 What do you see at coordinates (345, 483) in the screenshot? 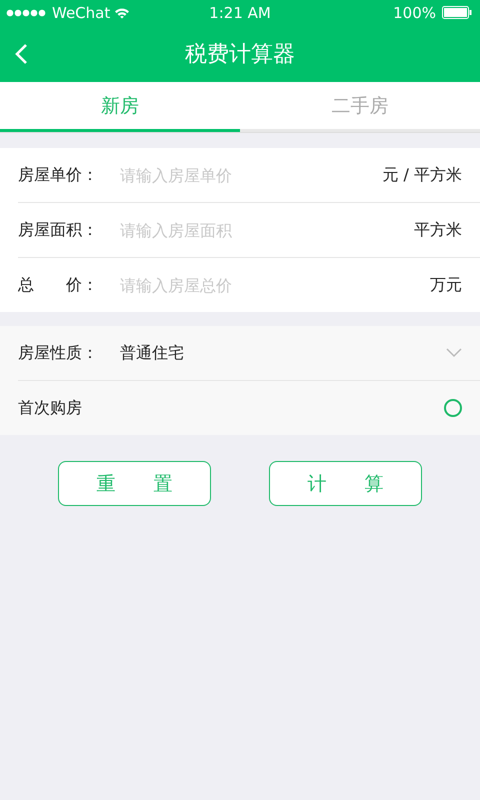
I see `action-button: 计 算` at bounding box center [345, 483].